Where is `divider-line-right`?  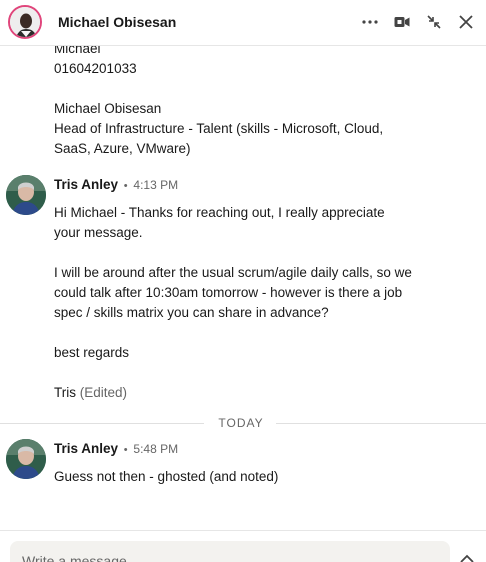 divider-line-right is located at coordinates (381, 423).